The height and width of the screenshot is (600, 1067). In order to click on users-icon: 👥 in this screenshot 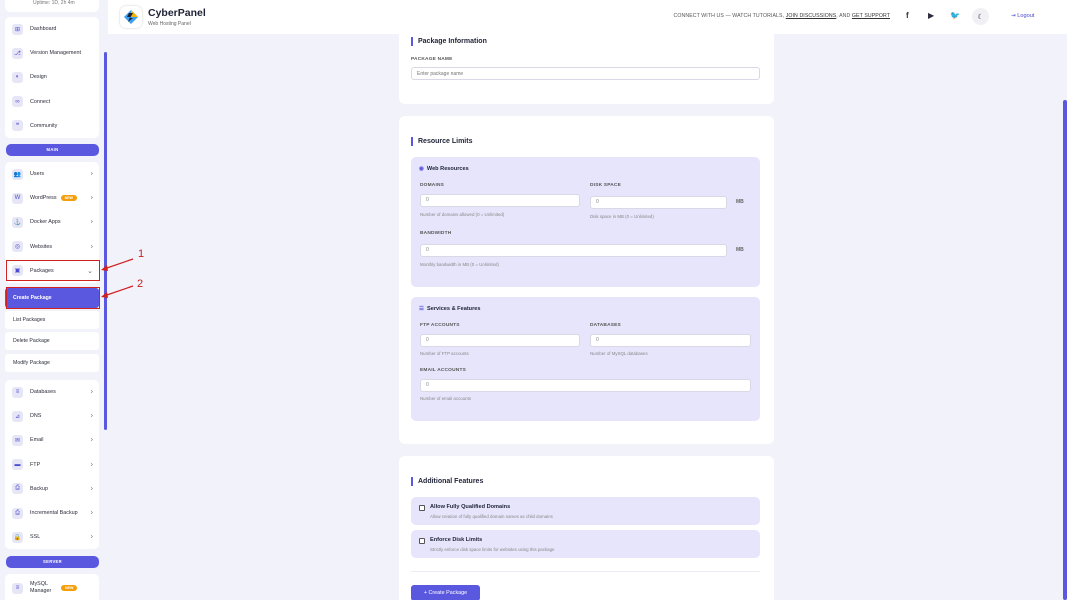, I will do `click(17, 174)`.